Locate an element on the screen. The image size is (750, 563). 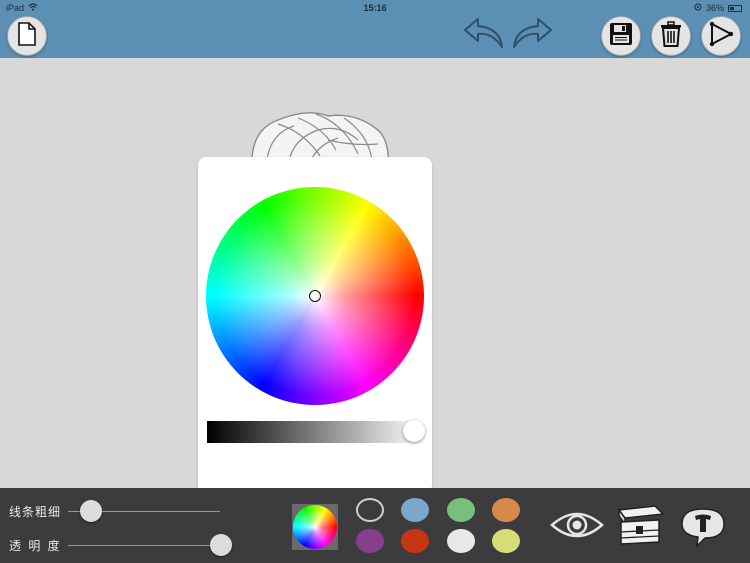
line-width-label: 线条粗细 is located at coordinates (35, 512).